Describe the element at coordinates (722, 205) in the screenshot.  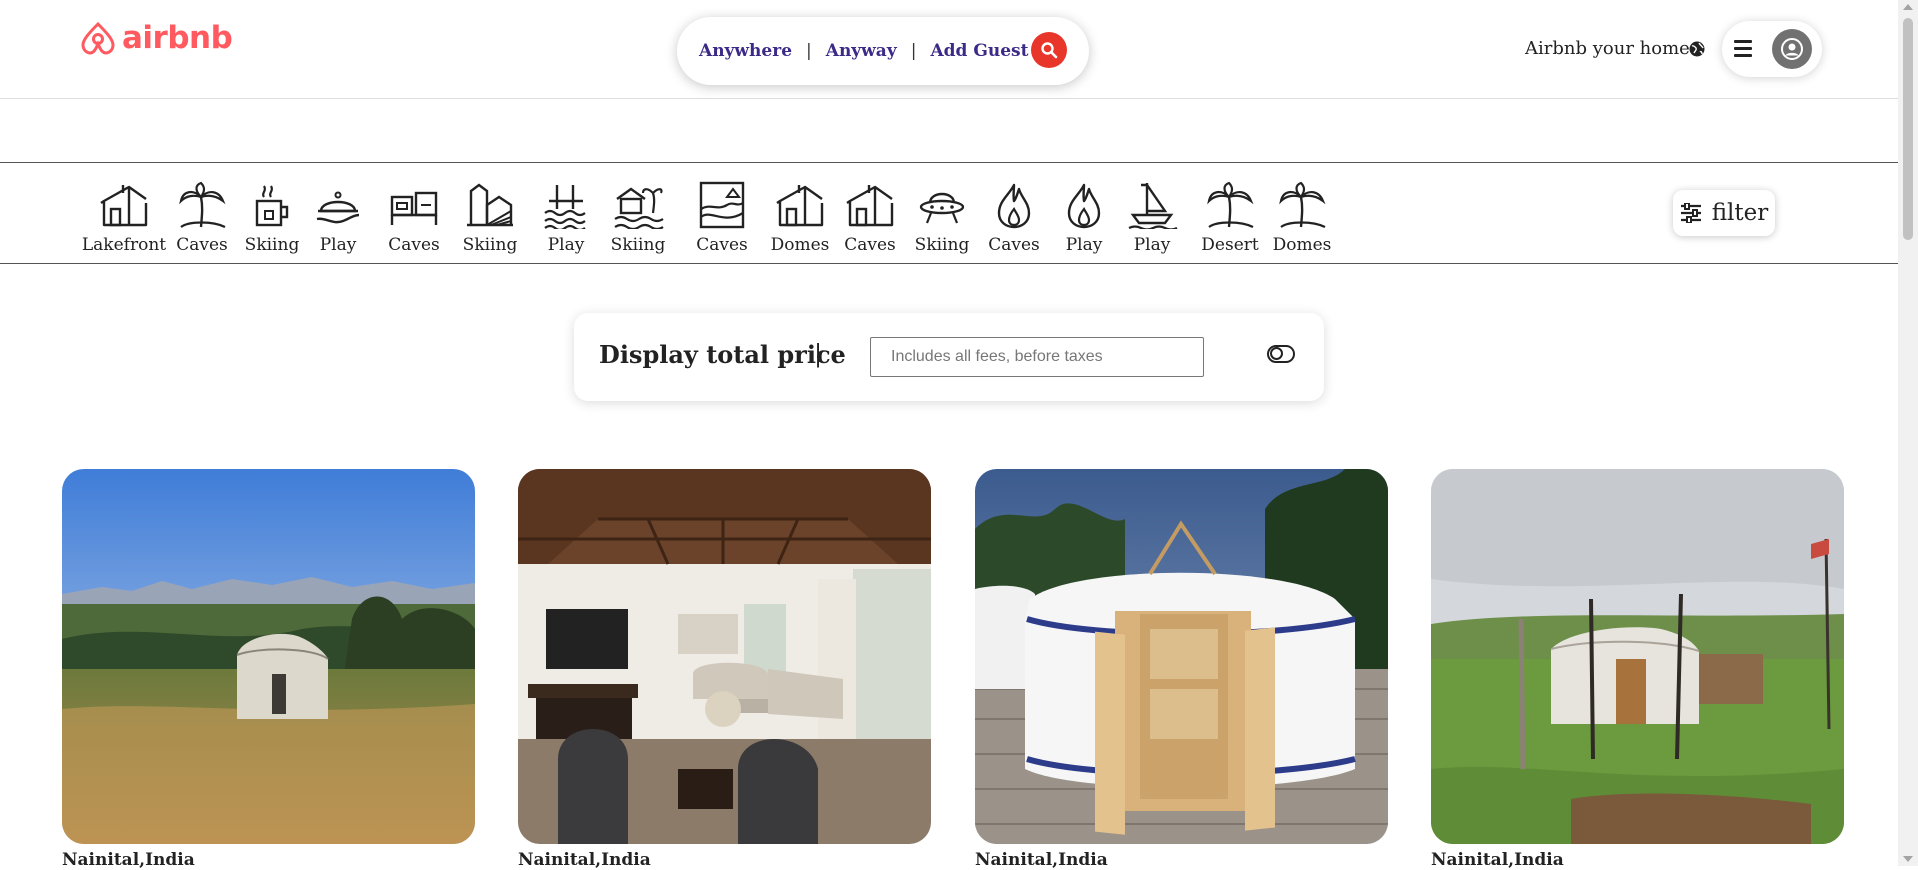
I see `beachfront-icon` at that location.